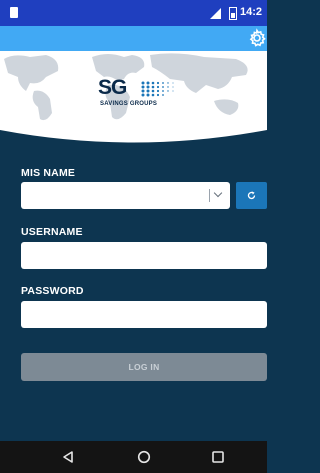  Describe the element at coordinates (133, 457) in the screenshot. I see `system-nav-bar` at that location.